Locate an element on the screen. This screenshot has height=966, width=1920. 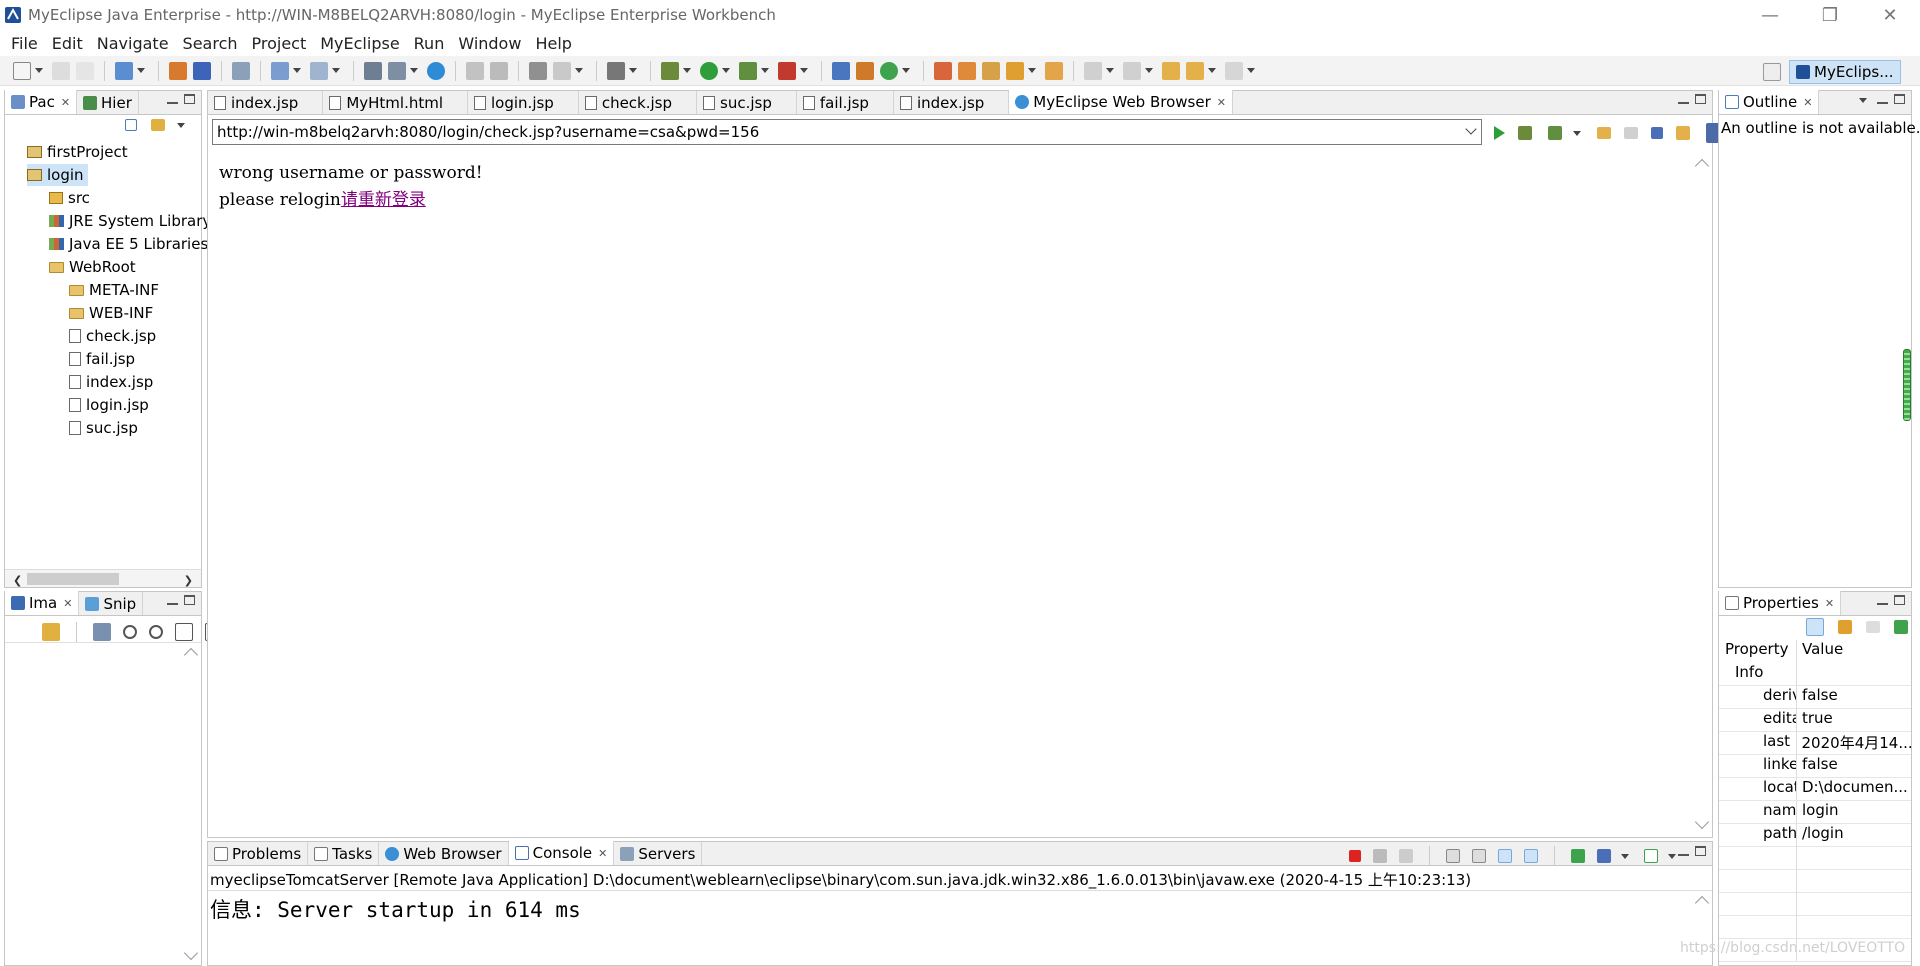
fit-image-icon is located at coordinates (102, 632).